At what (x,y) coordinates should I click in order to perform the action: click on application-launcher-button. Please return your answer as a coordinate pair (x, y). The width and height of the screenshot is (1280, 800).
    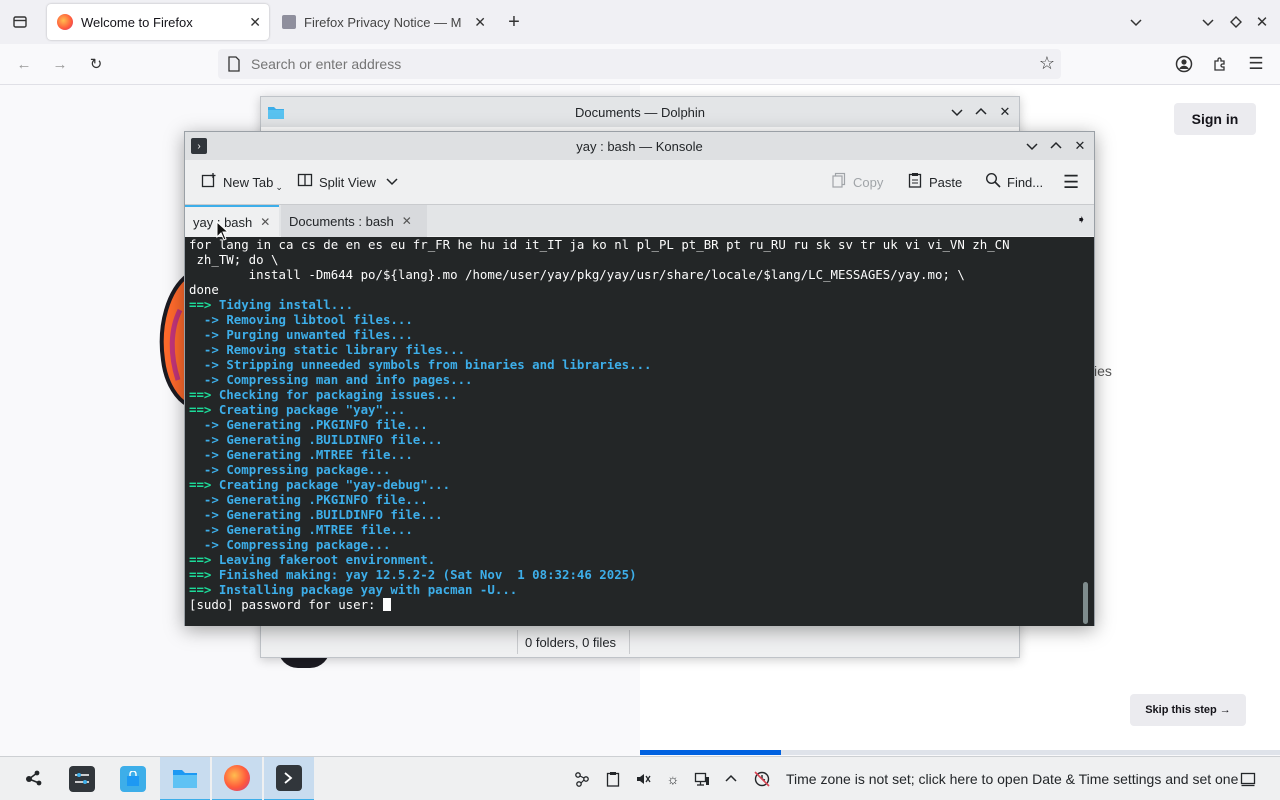
    Looking at the image, I should click on (34, 778).